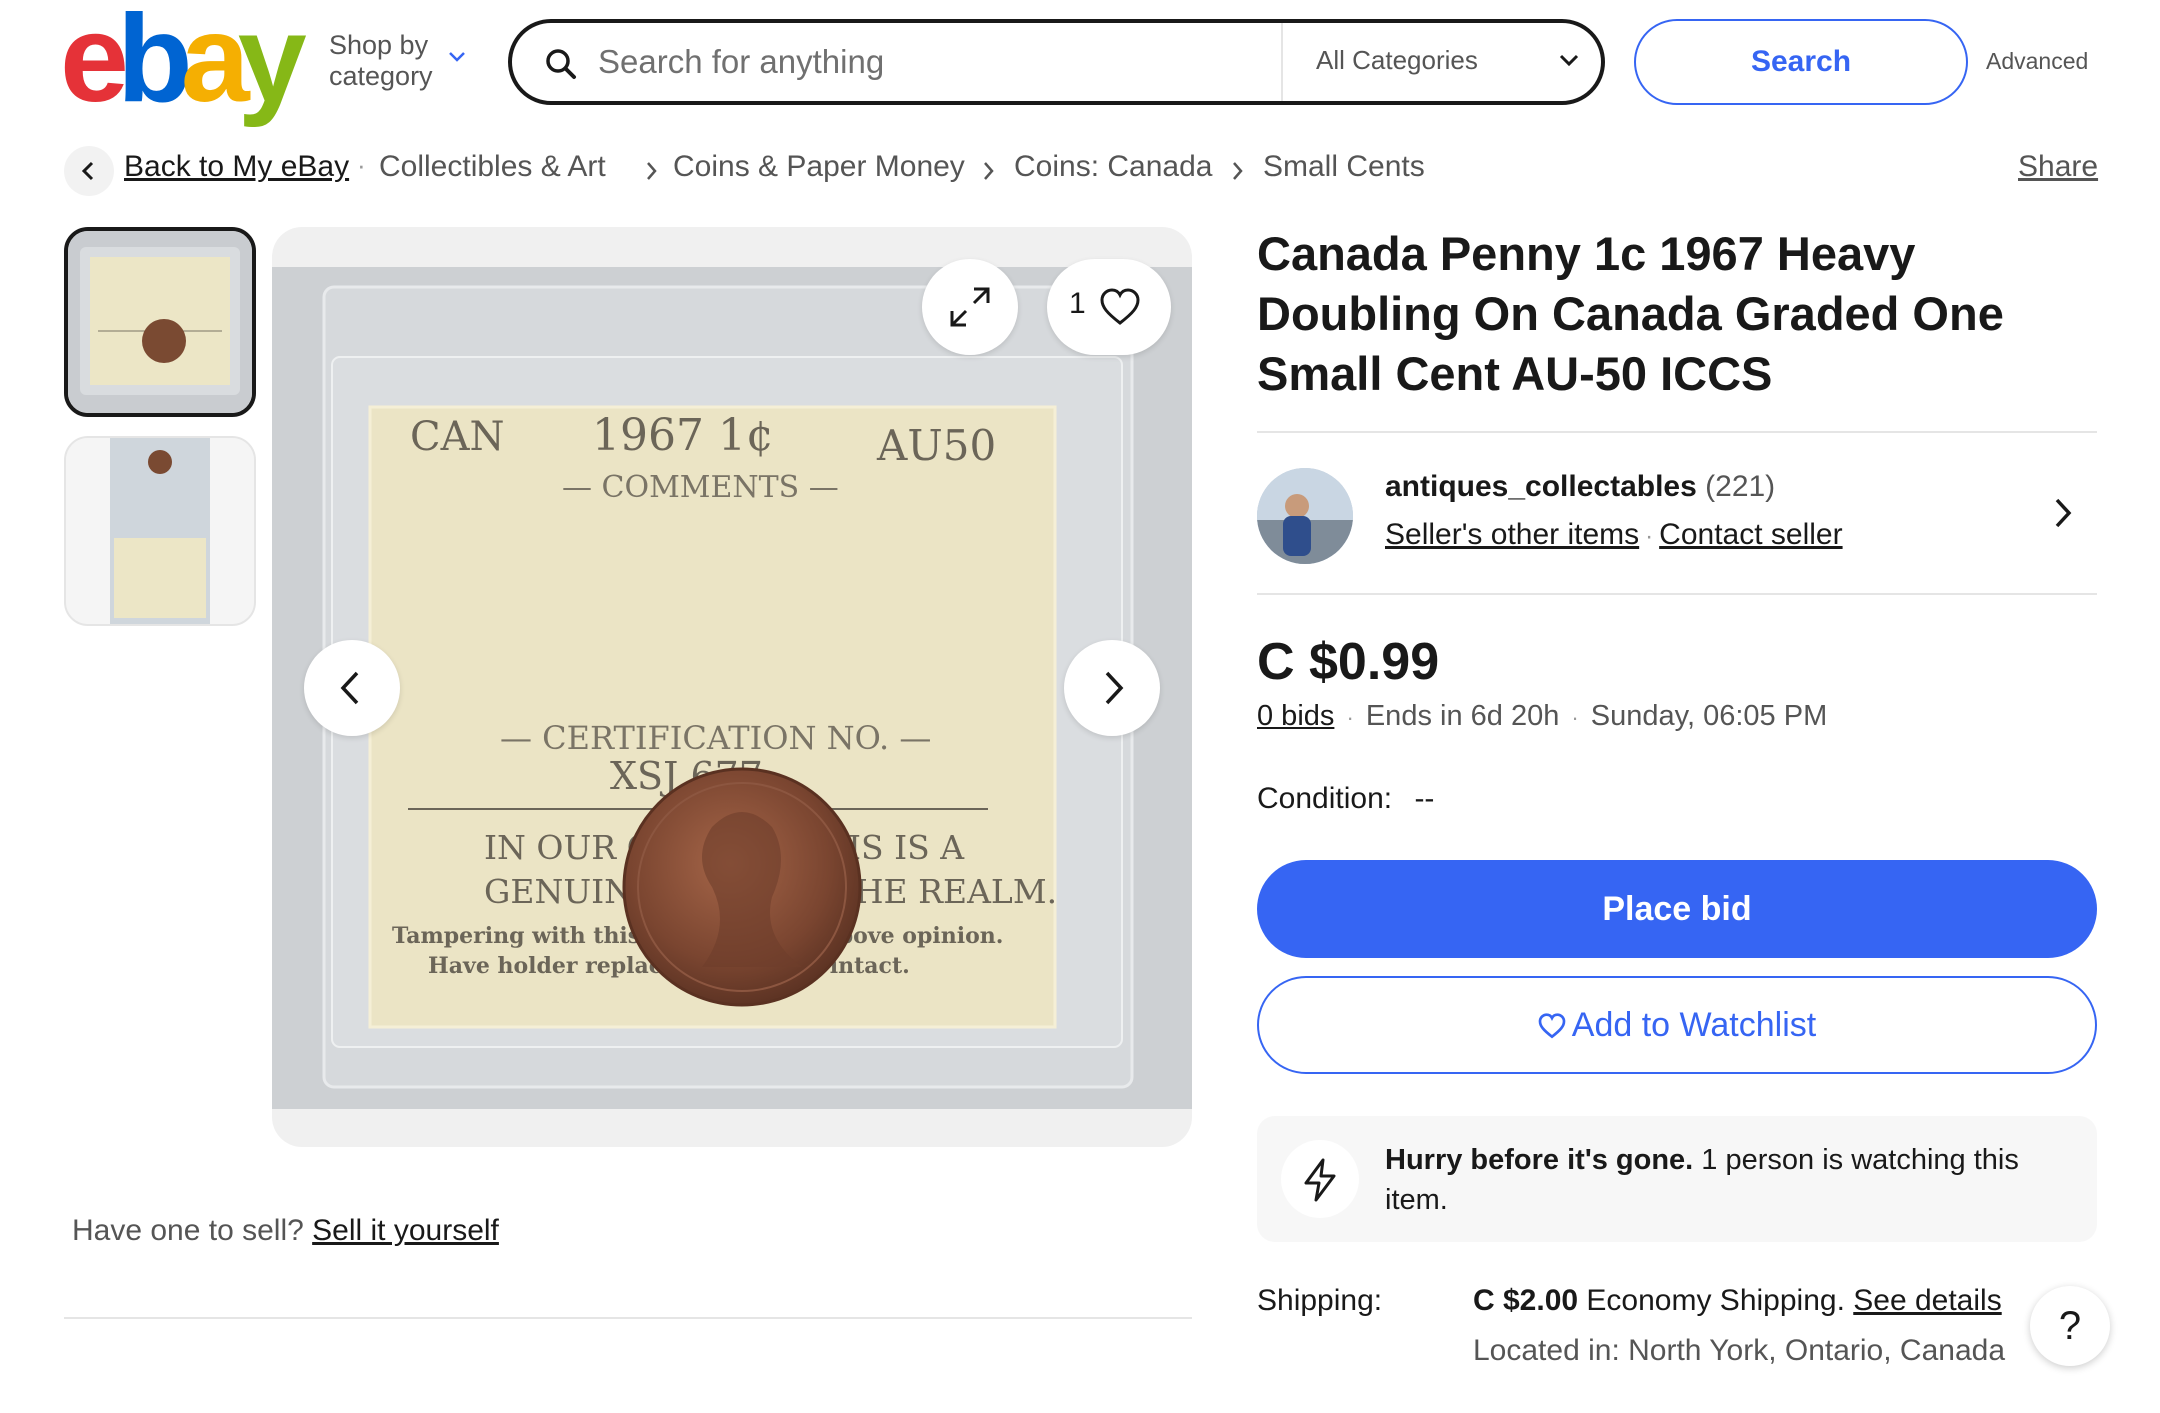 The image size is (2160, 1413). What do you see at coordinates (1077, 303) in the screenshot?
I see `favorite-count: 1` at bounding box center [1077, 303].